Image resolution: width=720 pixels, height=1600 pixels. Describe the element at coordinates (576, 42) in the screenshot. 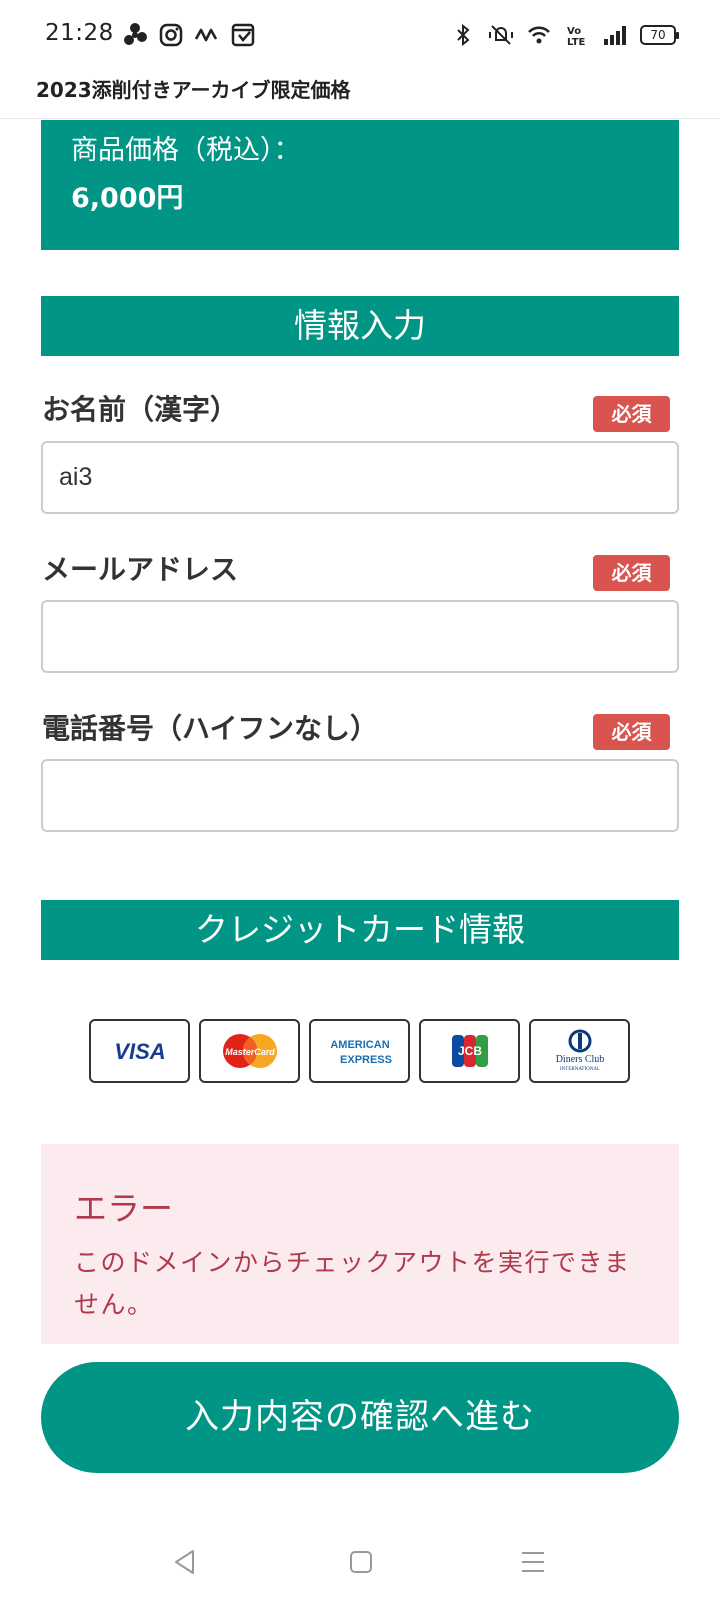

I see `svg-text: LTE` at that location.